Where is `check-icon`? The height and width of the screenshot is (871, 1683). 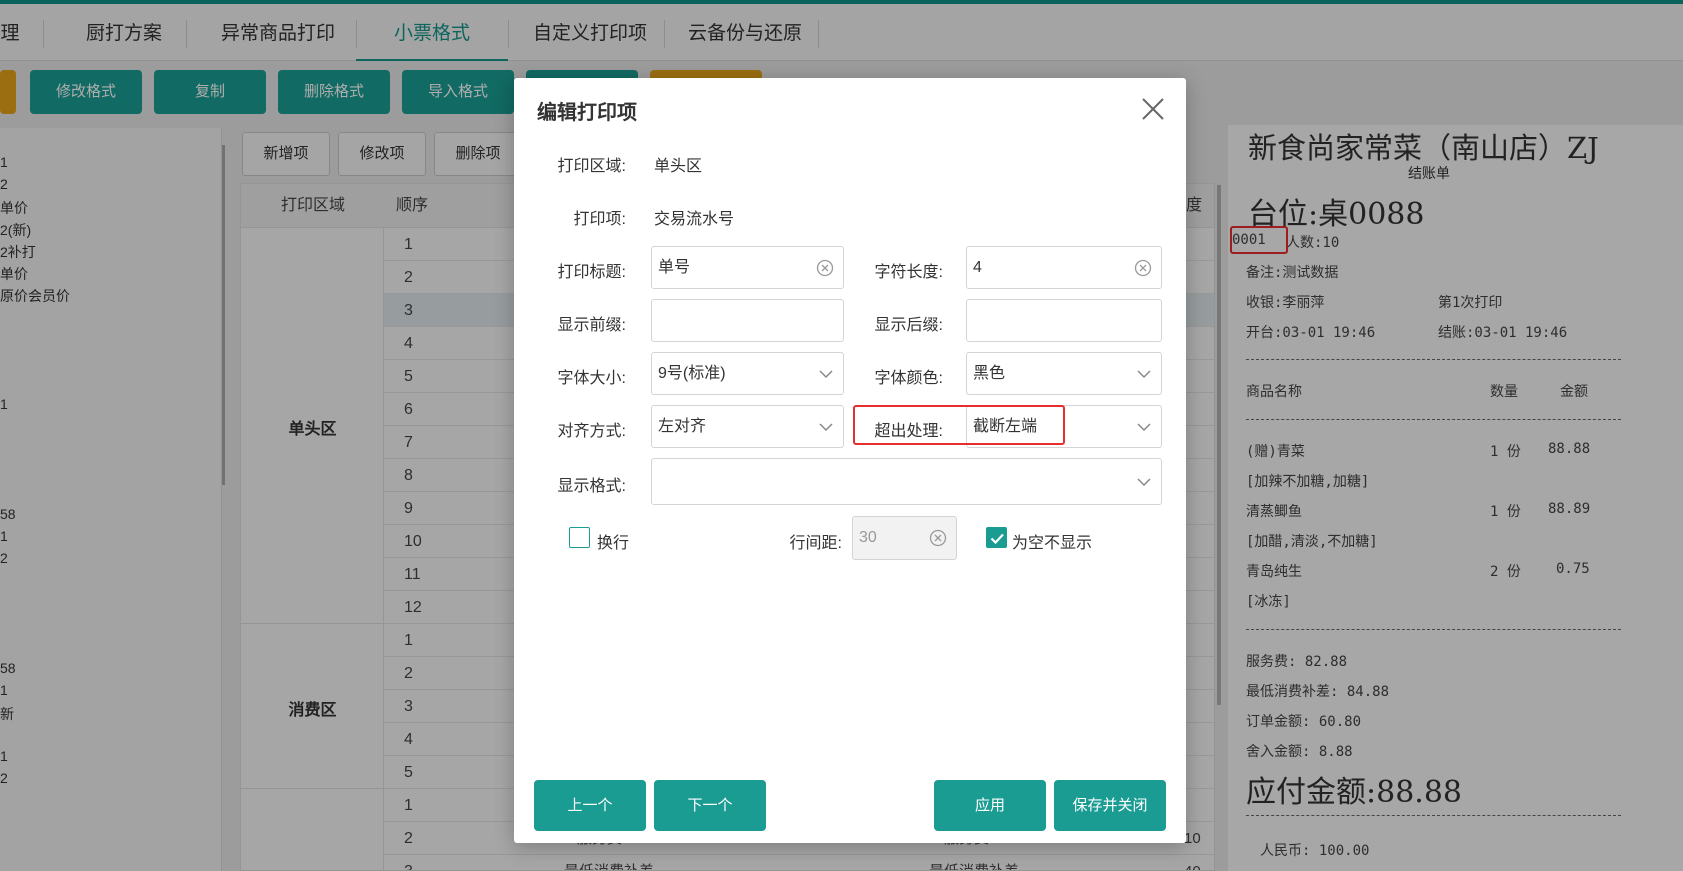 check-icon is located at coordinates (997, 539).